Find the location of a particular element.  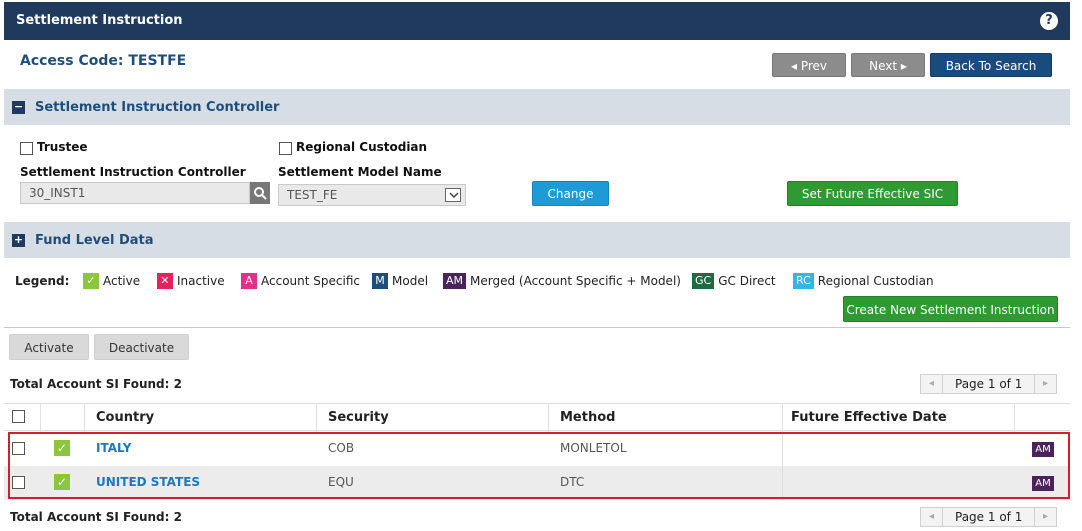

set-future-effective-sic-button: Set Future Effective SIC is located at coordinates (872, 193).